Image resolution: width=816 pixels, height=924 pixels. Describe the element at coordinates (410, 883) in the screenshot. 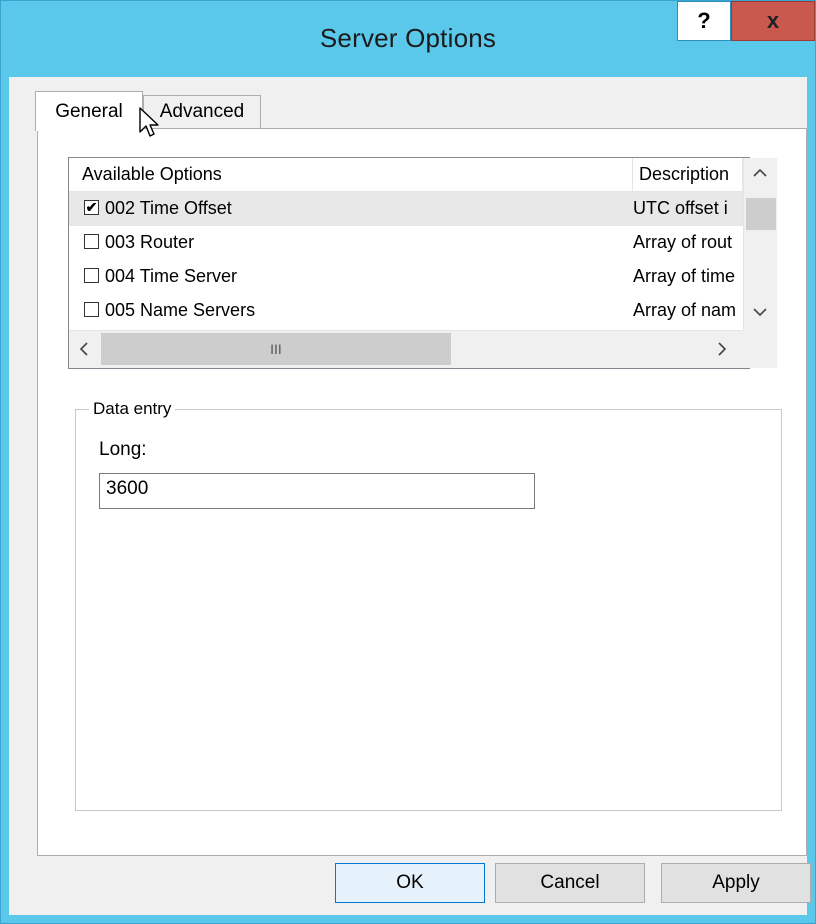

I see `ok-button: OK` at that location.